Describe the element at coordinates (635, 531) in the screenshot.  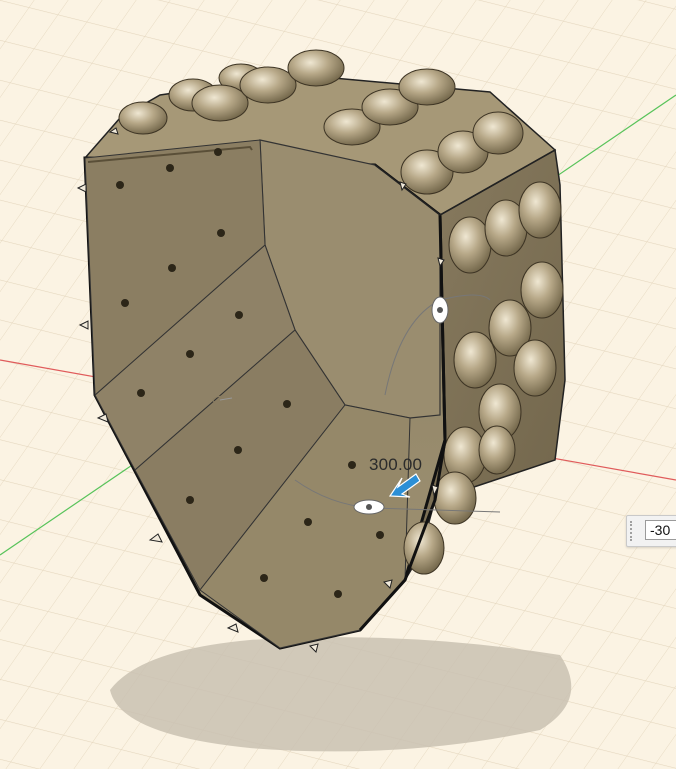
I see `grip-icon` at that location.